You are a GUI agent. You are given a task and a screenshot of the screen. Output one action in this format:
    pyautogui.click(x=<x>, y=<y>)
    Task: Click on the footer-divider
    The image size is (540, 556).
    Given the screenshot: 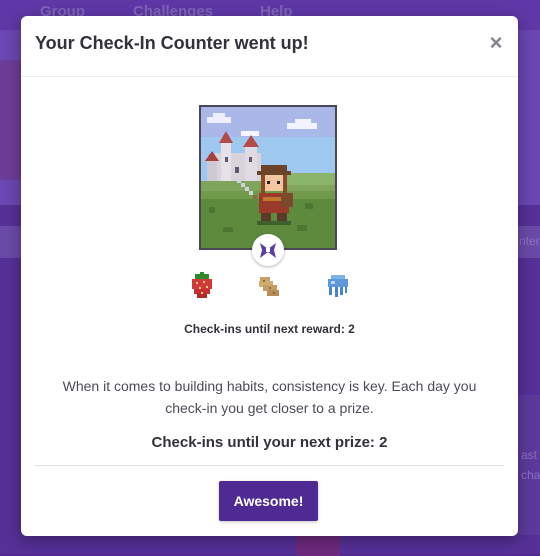 What is the action you would take?
    pyautogui.click(x=269, y=465)
    